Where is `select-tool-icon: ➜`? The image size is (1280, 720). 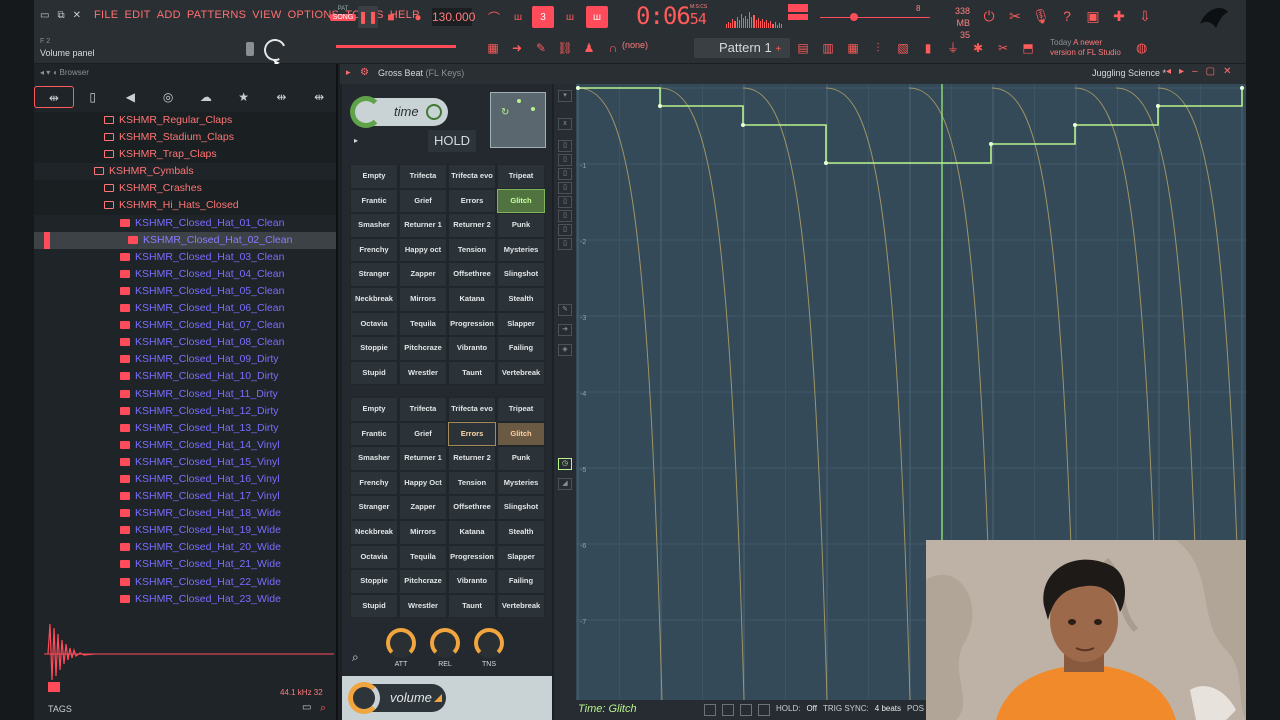 select-tool-icon: ➜ is located at coordinates (565, 330).